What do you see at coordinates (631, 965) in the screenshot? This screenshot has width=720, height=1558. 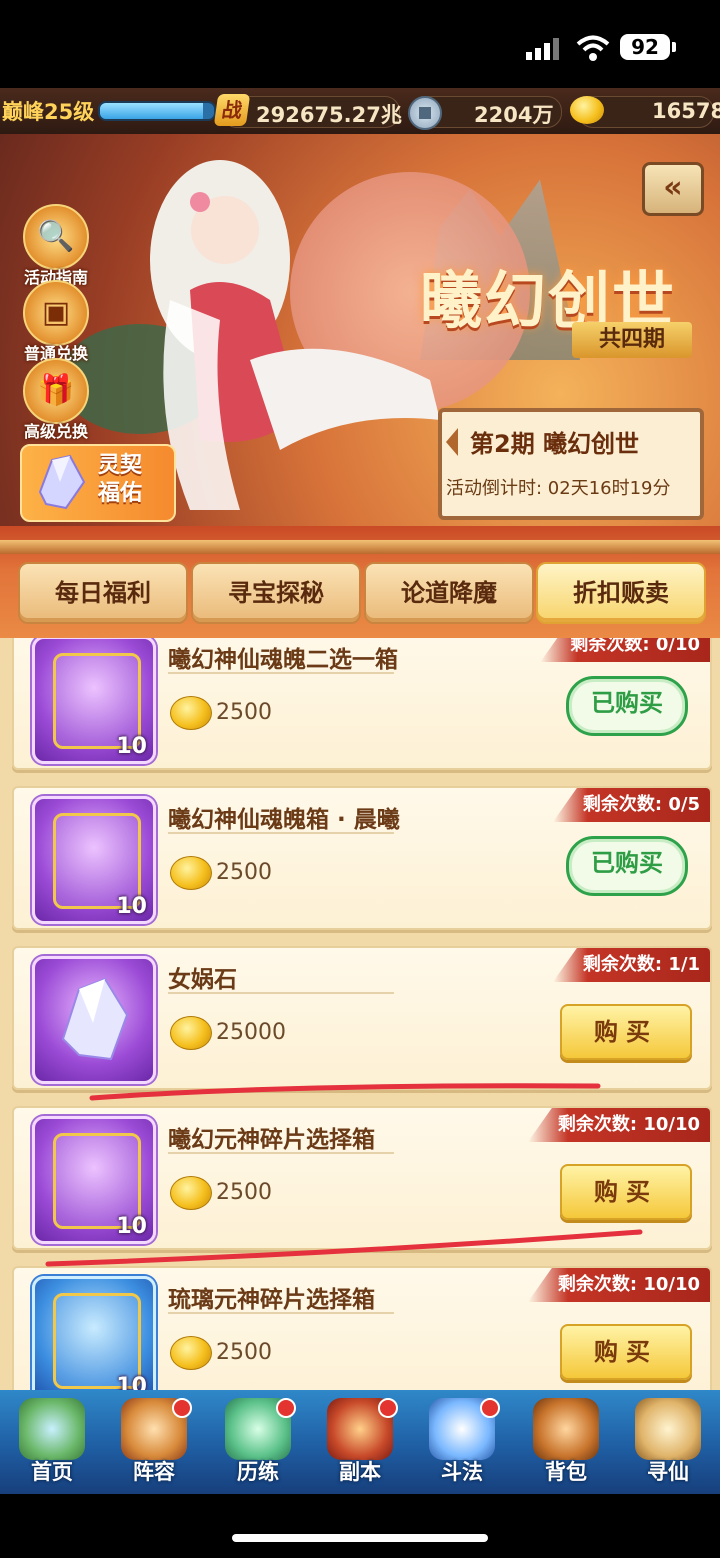 I see `remaining-count-badge: 剩余次数: 1/1` at bounding box center [631, 965].